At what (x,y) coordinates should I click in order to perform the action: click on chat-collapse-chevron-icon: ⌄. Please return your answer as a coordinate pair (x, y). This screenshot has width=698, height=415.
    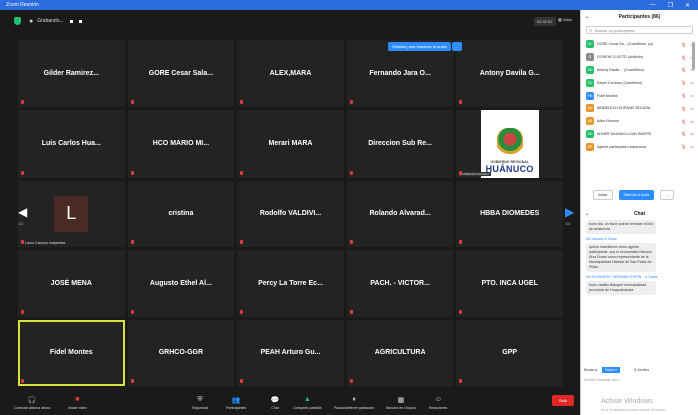
    Looking at the image, I should click on (587, 214).